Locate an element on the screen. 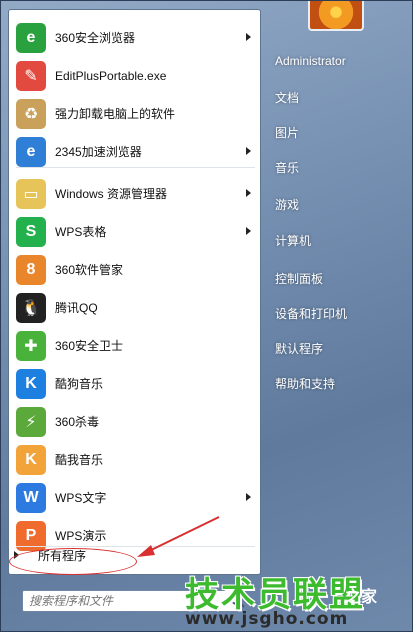 This screenshot has height=632, width=413. program-label: 360安全卫士 is located at coordinates (89, 346).